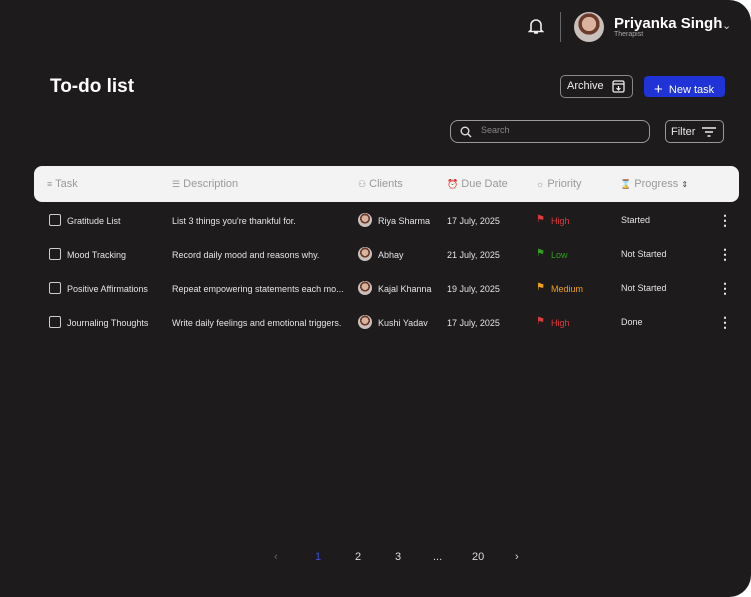  I want to click on new-task-button: + New task, so click(684, 87).